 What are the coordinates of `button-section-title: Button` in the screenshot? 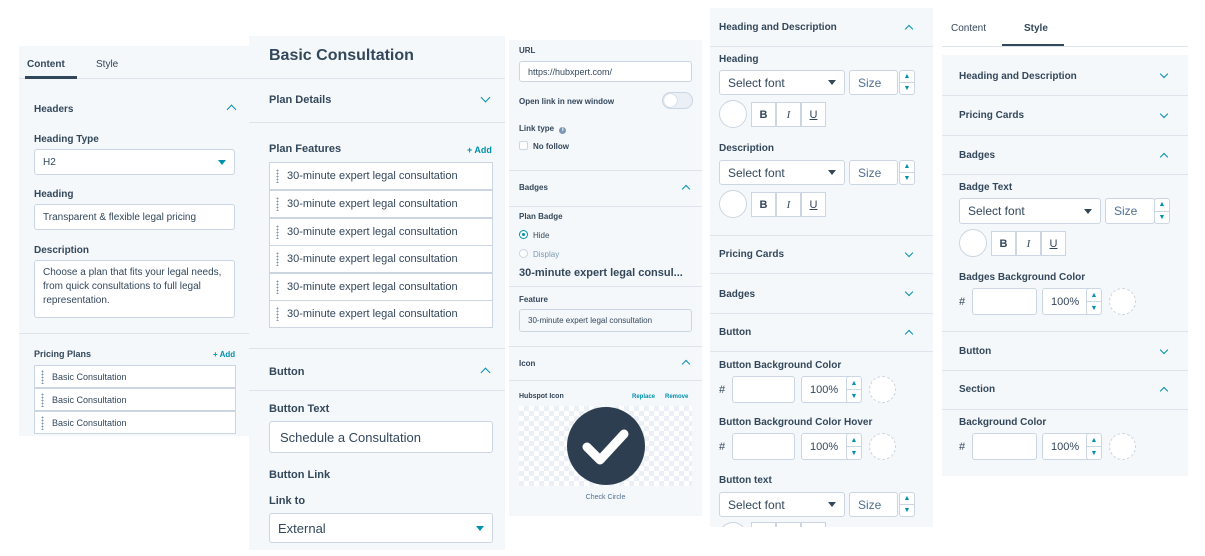 It's located at (286, 372).